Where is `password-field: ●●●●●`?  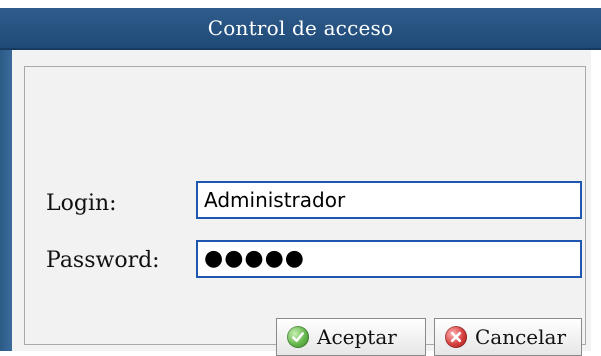 password-field: ●●●●● is located at coordinates (389, 259).